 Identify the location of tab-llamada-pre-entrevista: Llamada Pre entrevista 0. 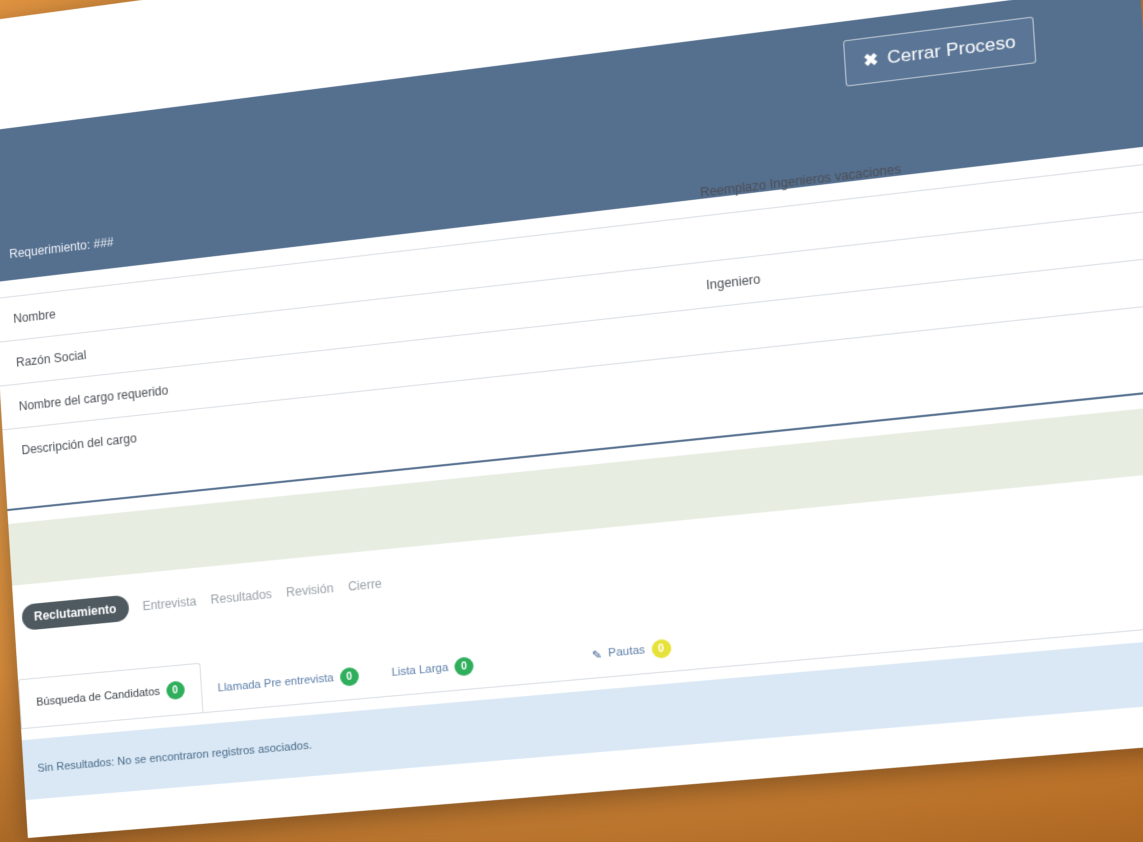
(288, 682).